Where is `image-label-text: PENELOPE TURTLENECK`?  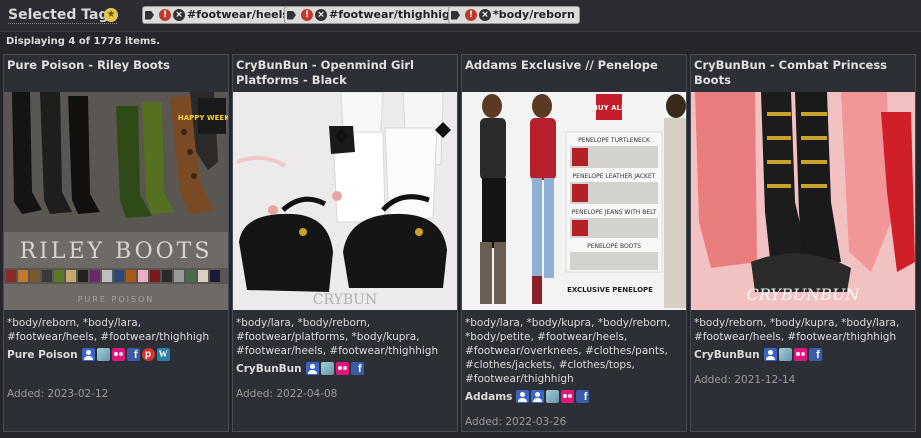 image-label-text: PENELOPE TURTLENECK is located at coordinates (614, 140).